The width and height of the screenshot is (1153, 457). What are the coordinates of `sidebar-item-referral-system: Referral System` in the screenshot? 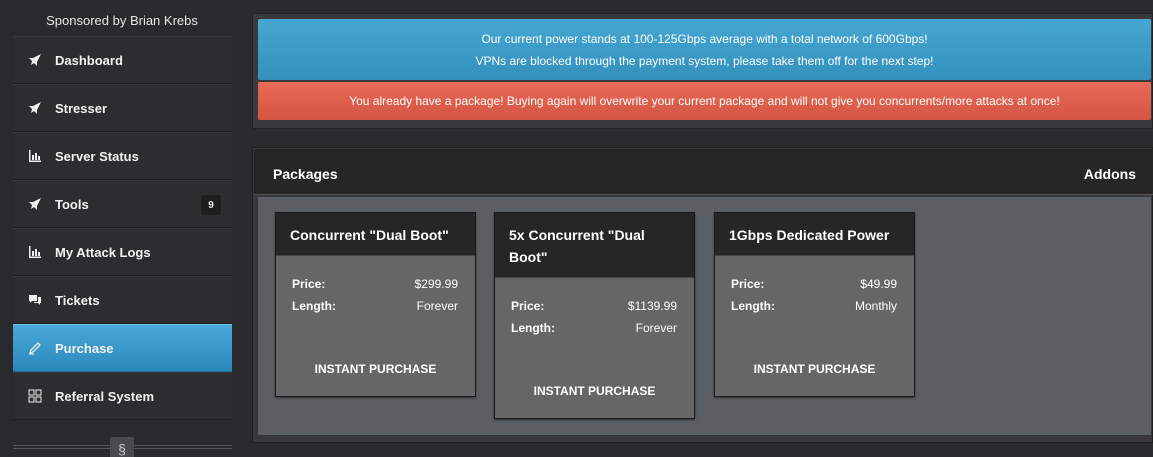 It's located at (122, 396).